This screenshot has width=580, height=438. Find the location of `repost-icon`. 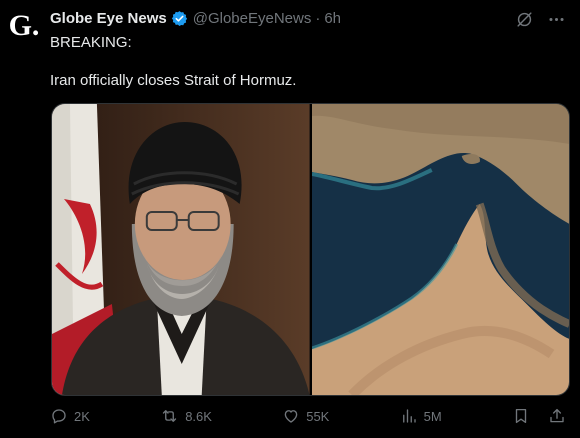

repost-icon is located at coordinates (170, 416).